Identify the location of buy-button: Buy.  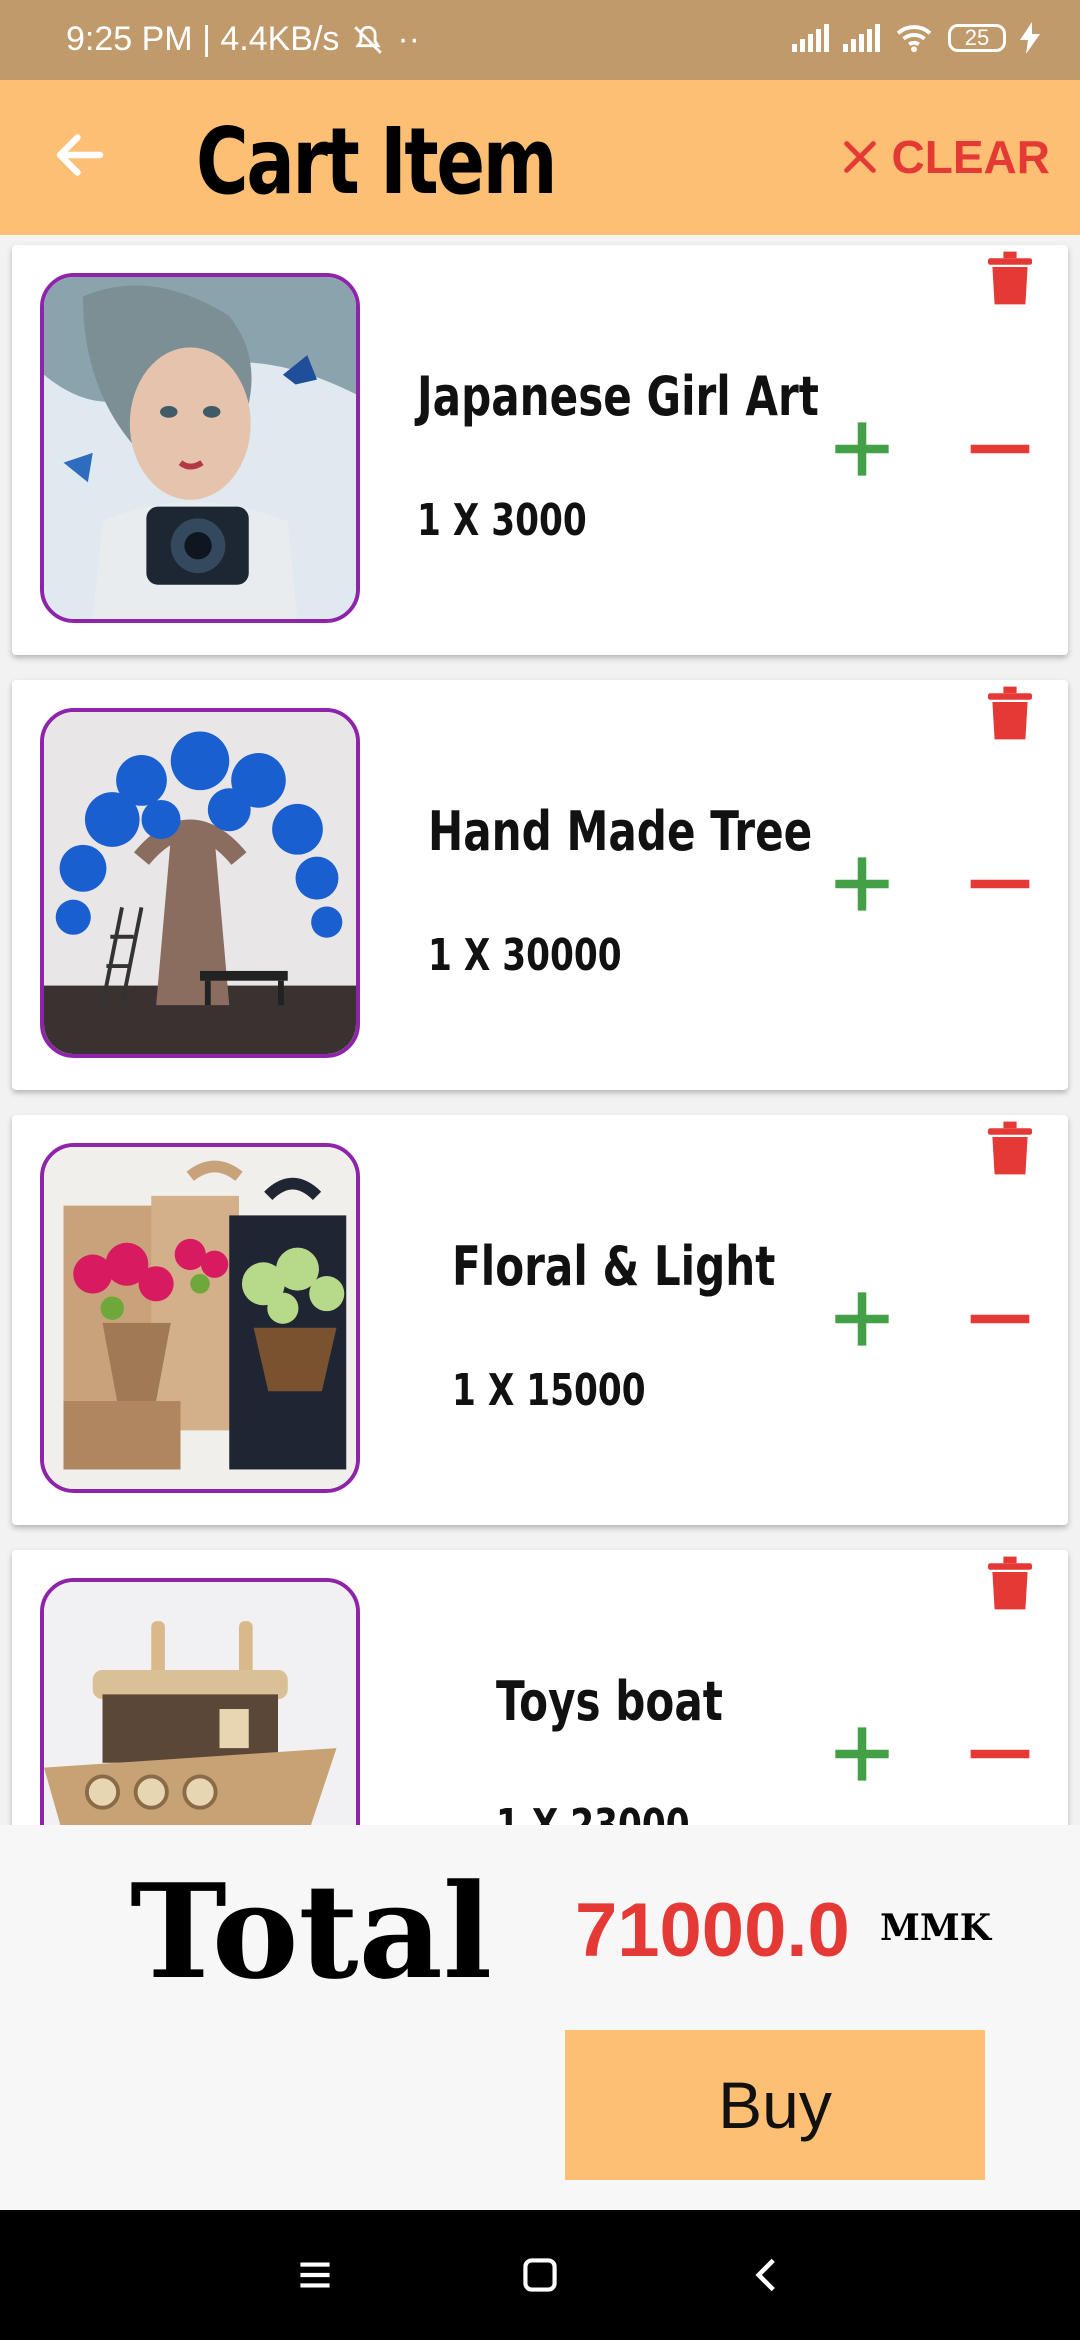
(775, 2105).